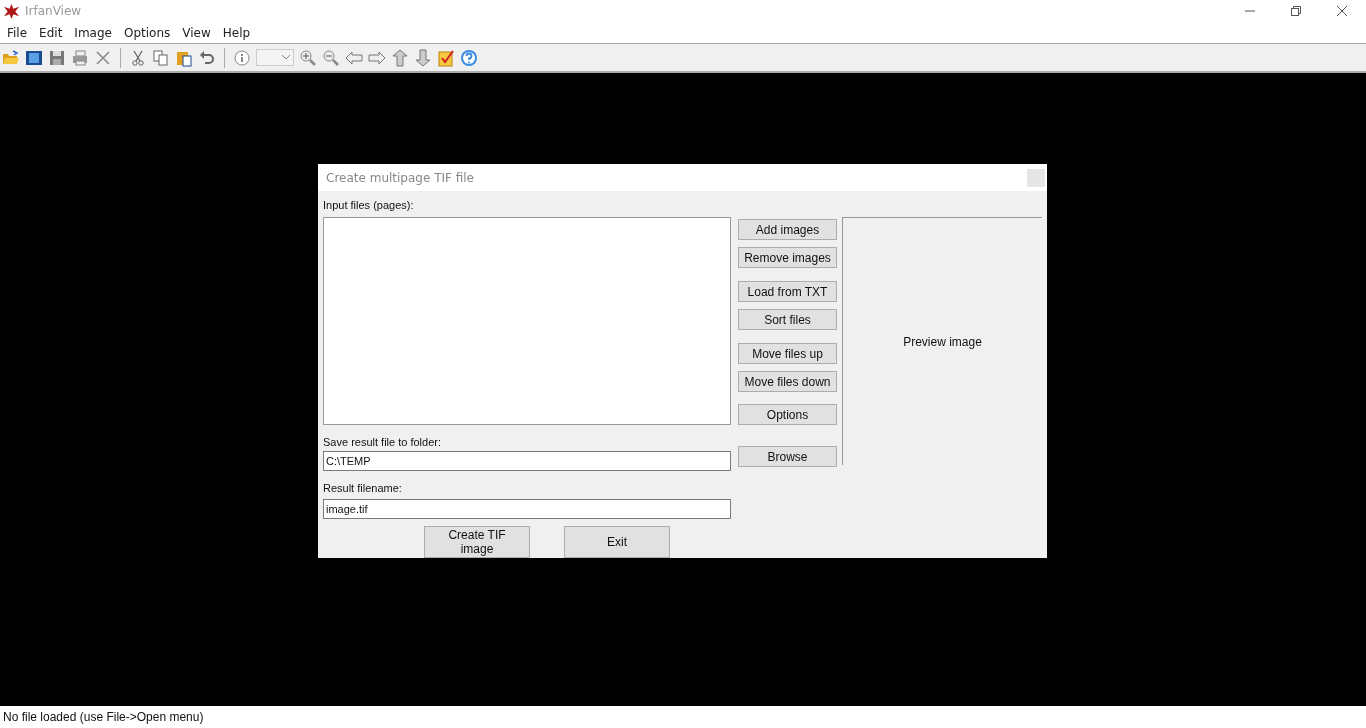 The width and height of the screenshot is (1366, 728). I want to click on filename-field: image.tif, so click(527, 509).